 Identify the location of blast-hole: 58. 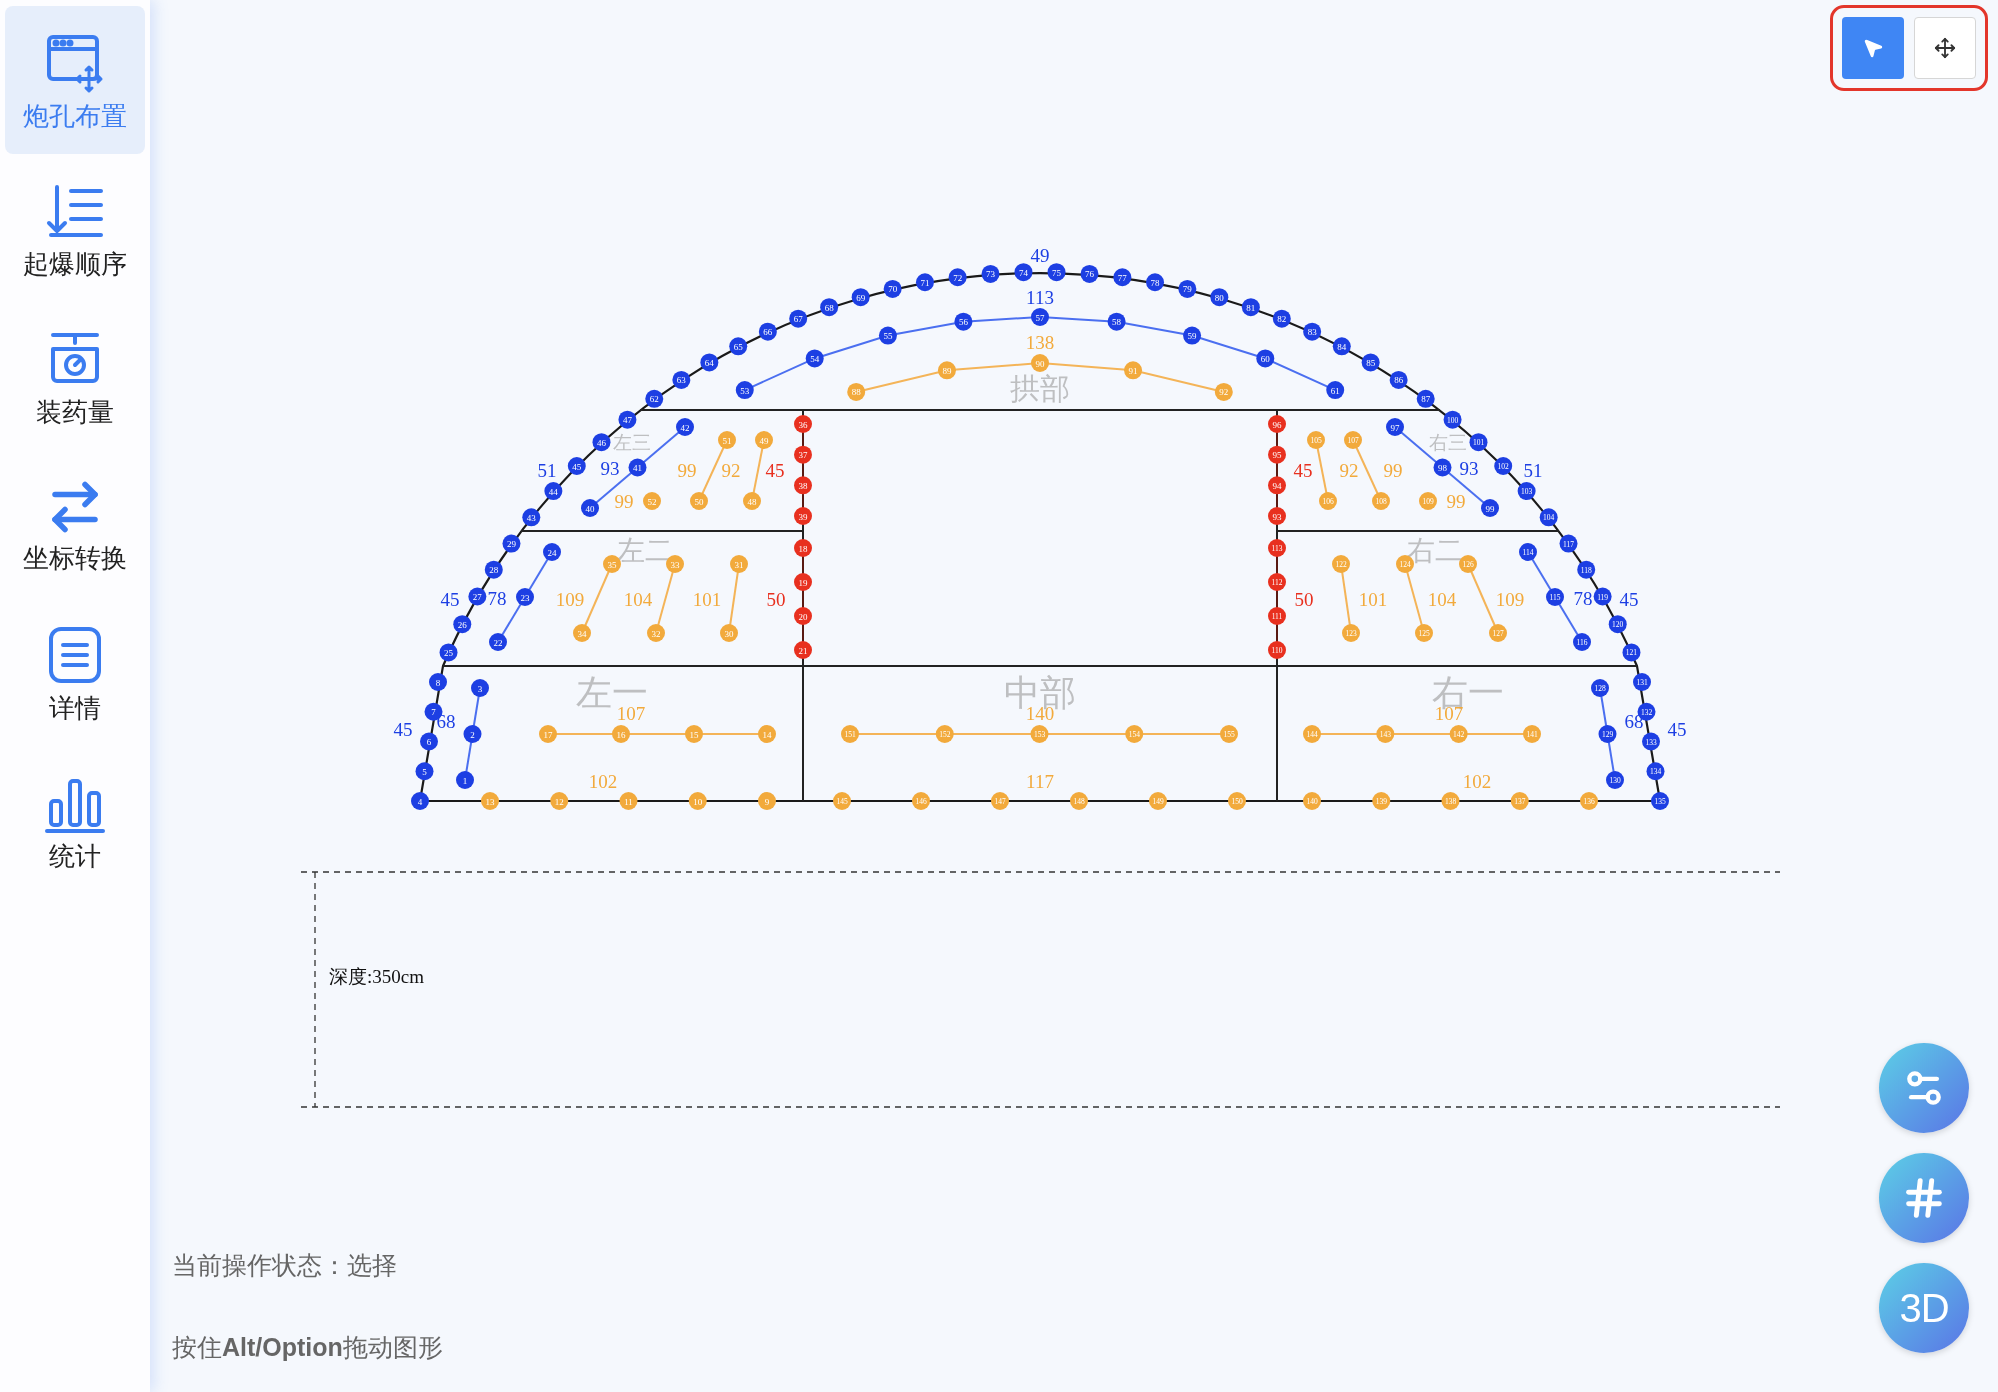
(1116, 321).